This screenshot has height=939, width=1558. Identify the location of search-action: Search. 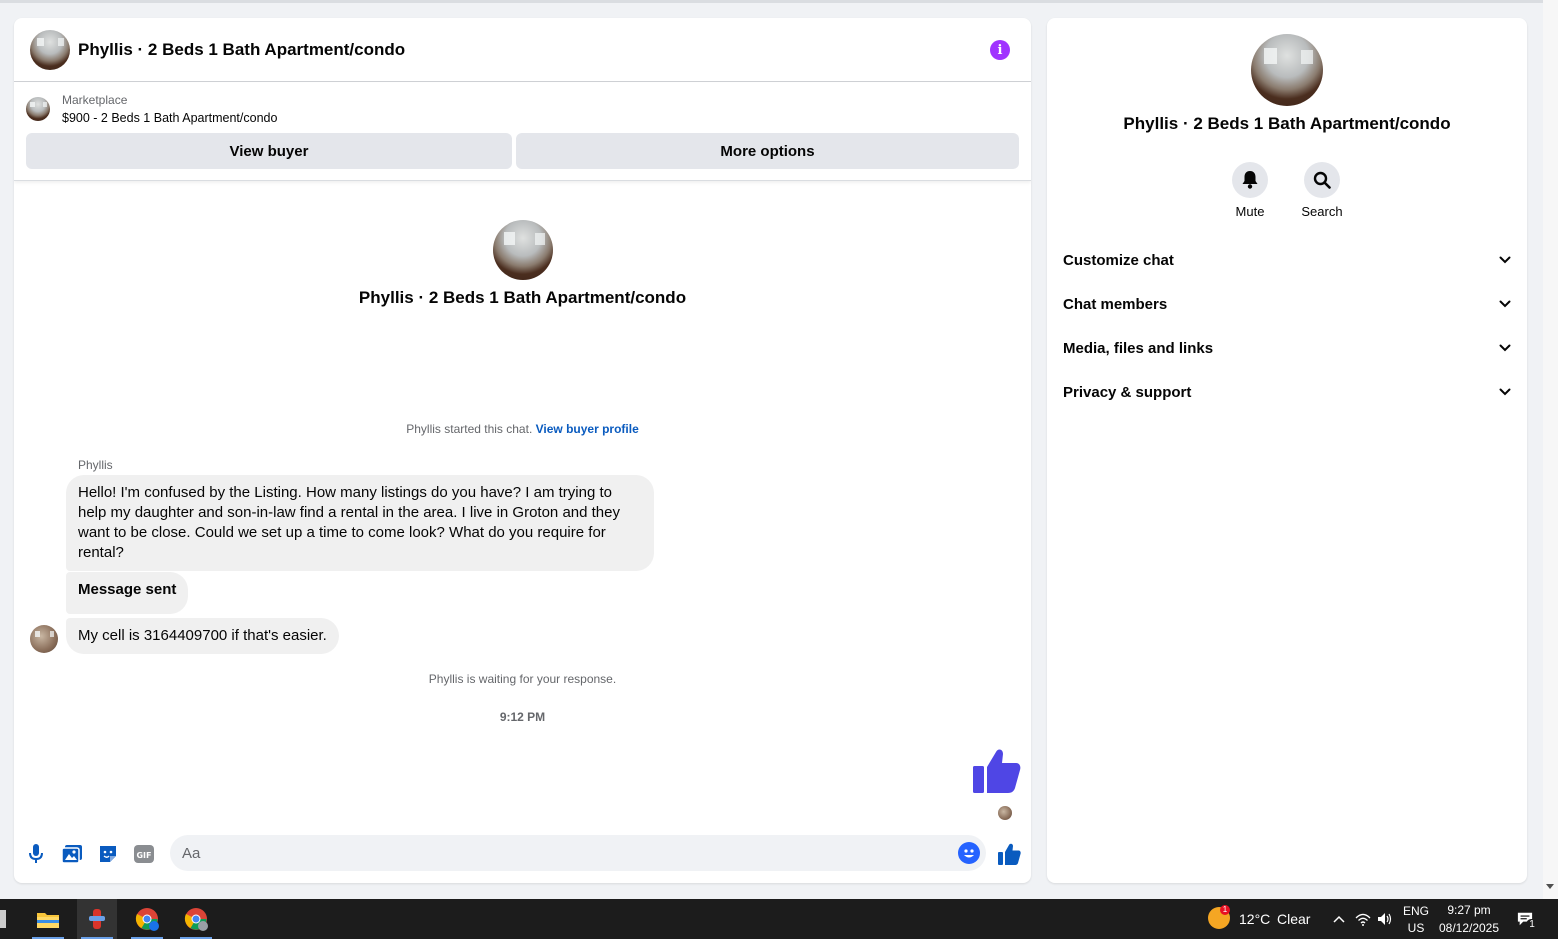
(1322, 190).